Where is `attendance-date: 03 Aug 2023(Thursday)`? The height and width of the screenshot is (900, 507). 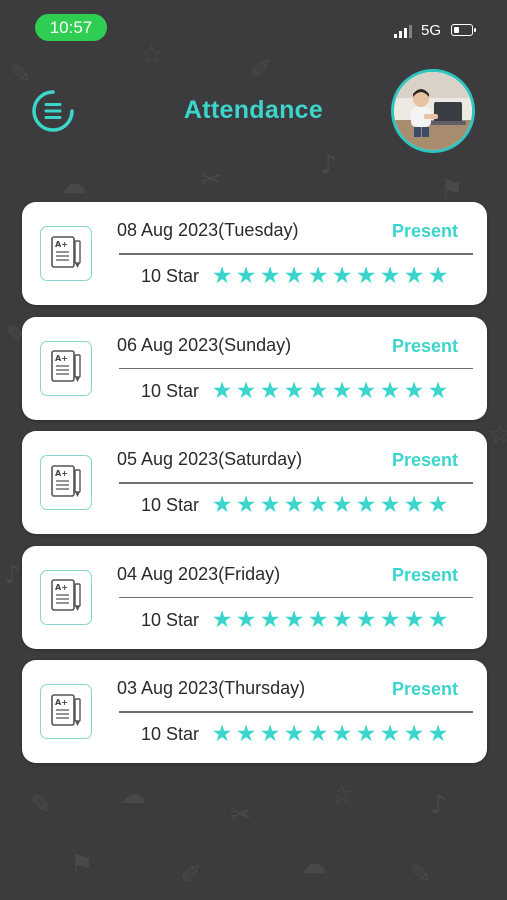
attendance-date: 03 Aug 2023(Thursday) is located at coordinates (211, 688).